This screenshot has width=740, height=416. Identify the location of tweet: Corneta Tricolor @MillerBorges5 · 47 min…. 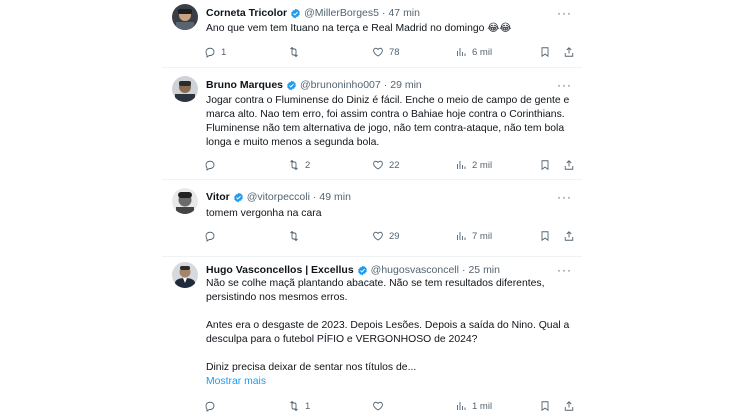
(372, 34).